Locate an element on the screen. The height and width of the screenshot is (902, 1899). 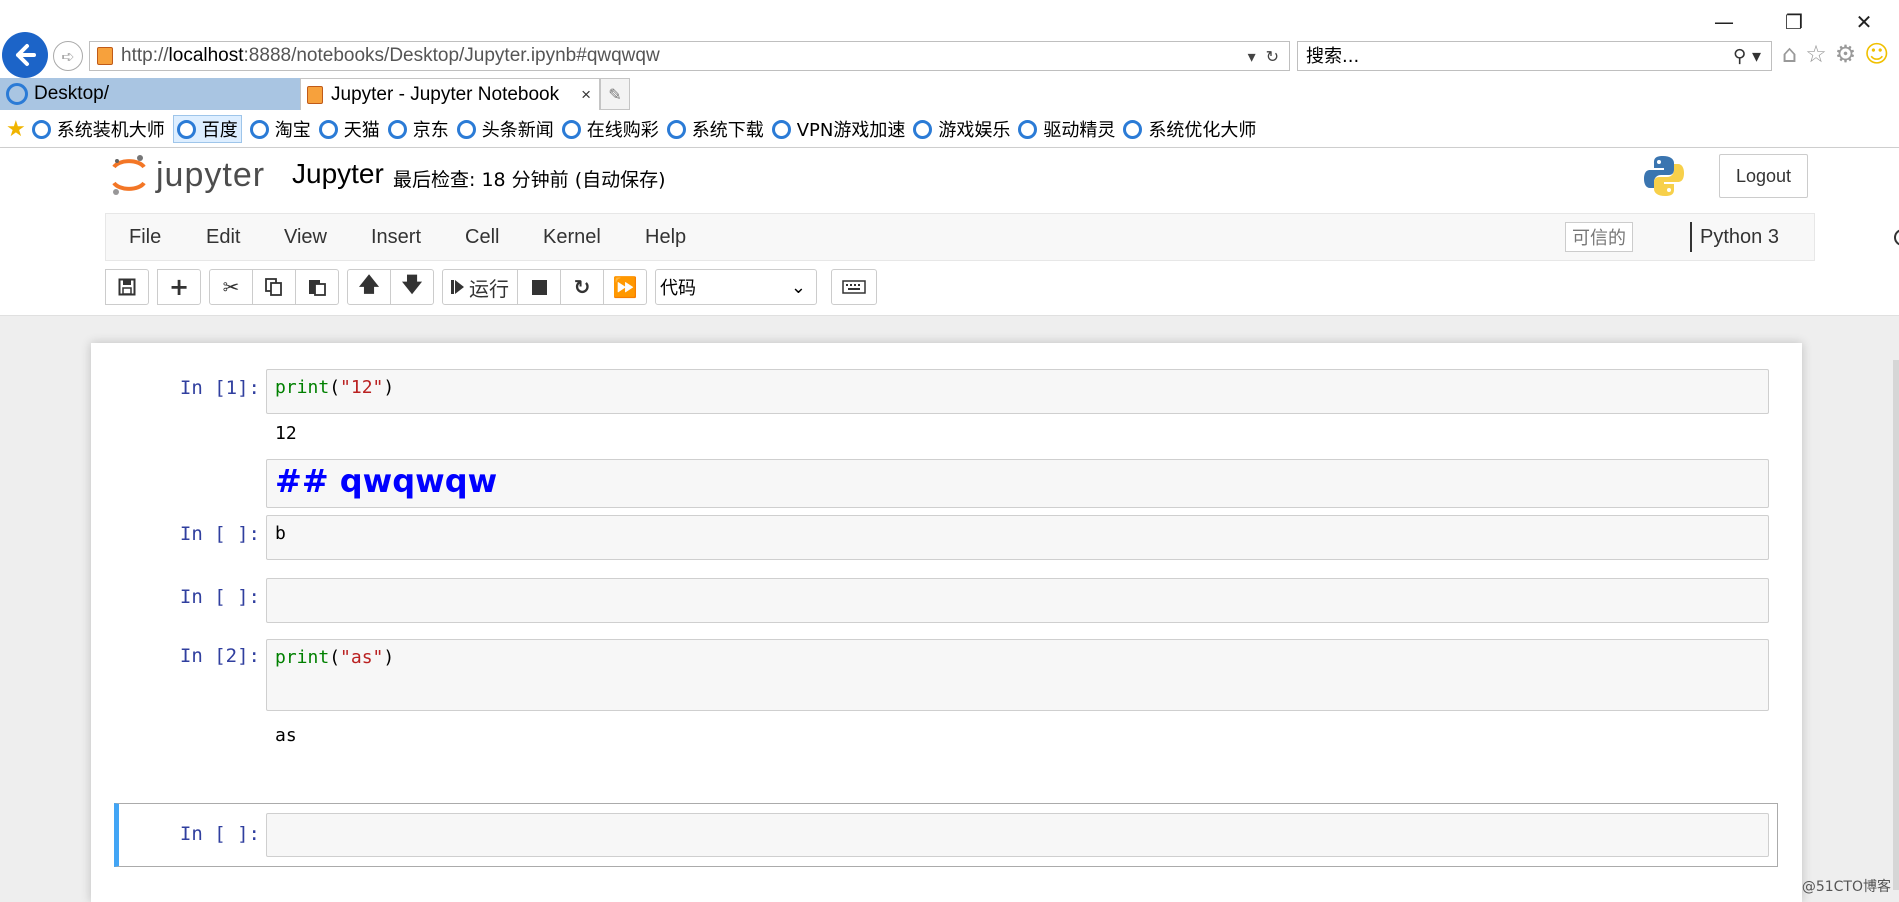
scissors-icon: ✂ is located at coordinates (231, 287).